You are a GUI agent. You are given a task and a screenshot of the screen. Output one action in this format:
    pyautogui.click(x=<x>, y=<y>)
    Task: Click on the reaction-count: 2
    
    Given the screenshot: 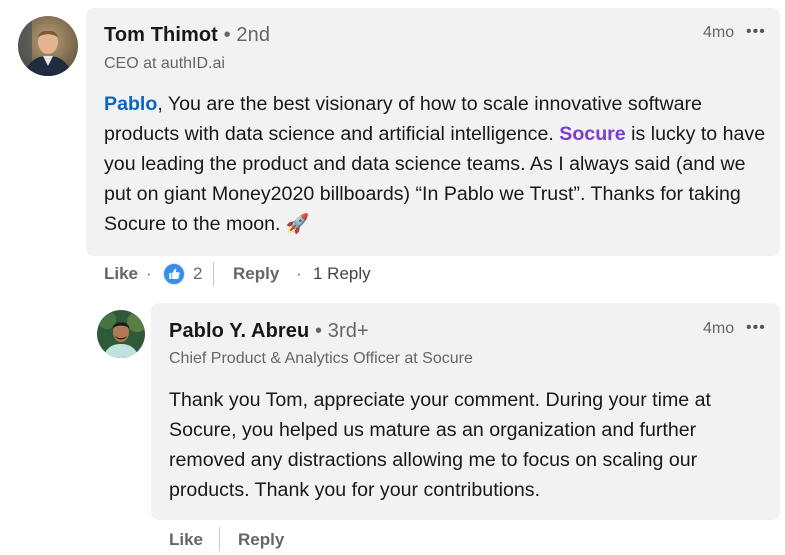 What is the action you would take?
    pyautogui.click(x=197, y=274)
    